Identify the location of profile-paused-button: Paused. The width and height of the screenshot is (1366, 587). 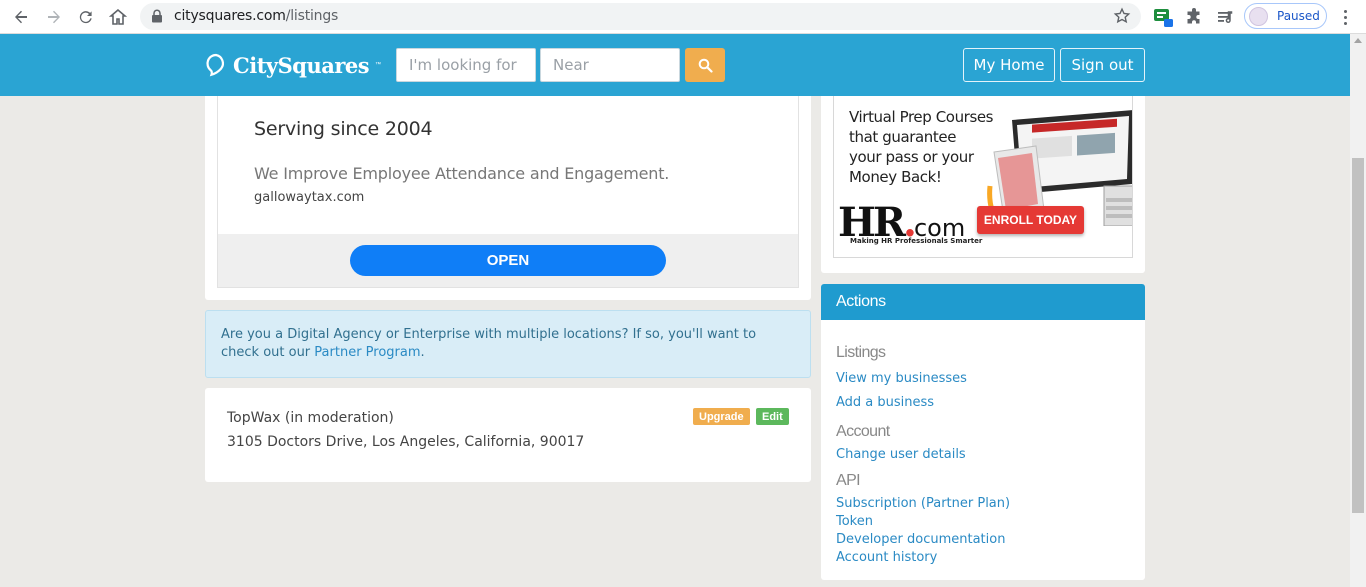
(1285, 16).